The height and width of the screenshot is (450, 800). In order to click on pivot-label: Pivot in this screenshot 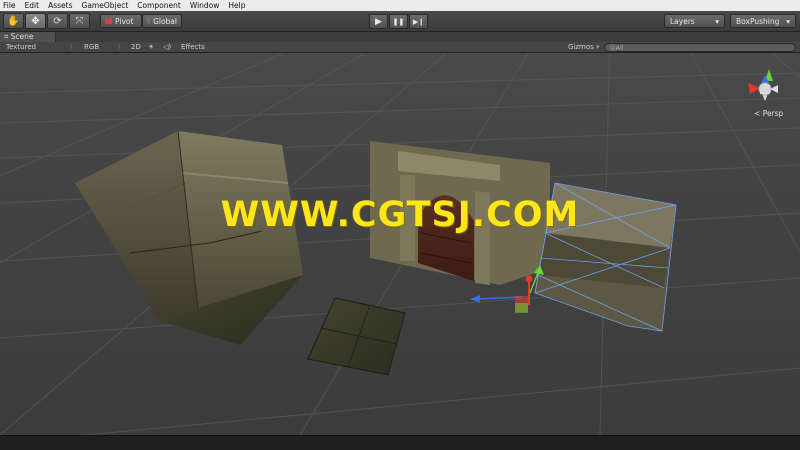, I will do `click(124, 21)`.